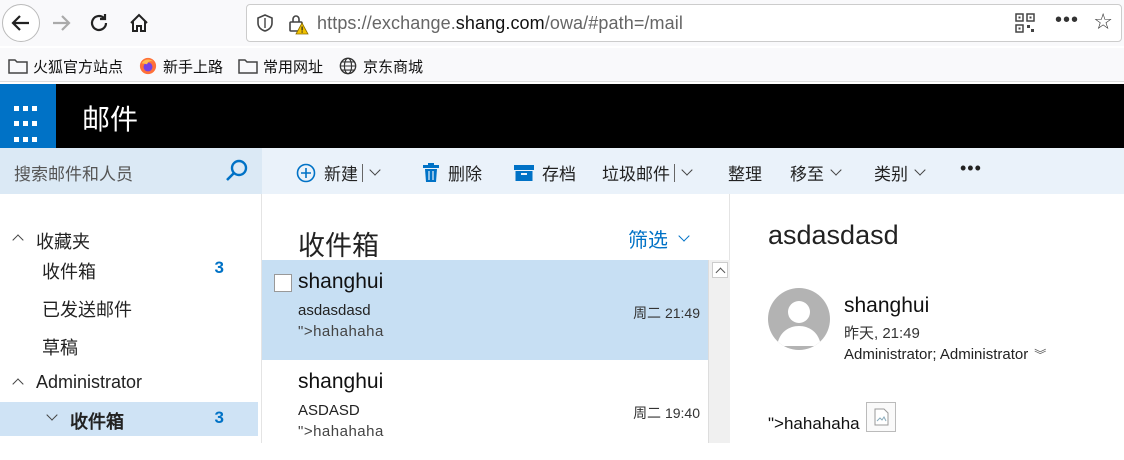  What do you see at coordinates (393, 67) in the screenshot?
I see `bookmark-label: 京东商城` at bounding box center [393, 67].